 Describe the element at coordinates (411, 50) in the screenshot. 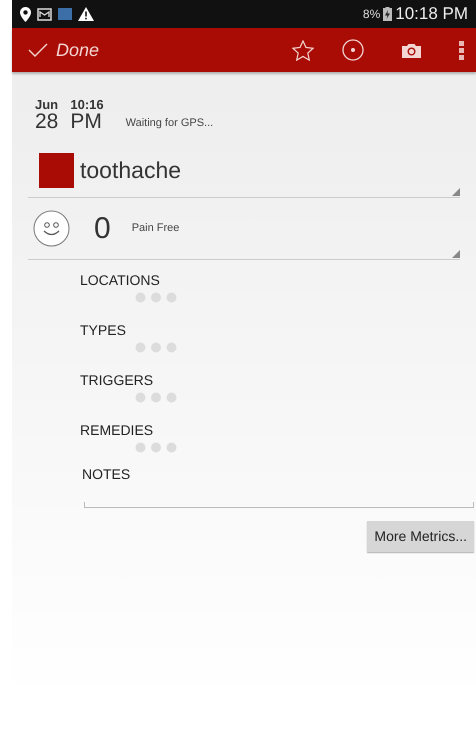

I see `camera-icon` at that location.